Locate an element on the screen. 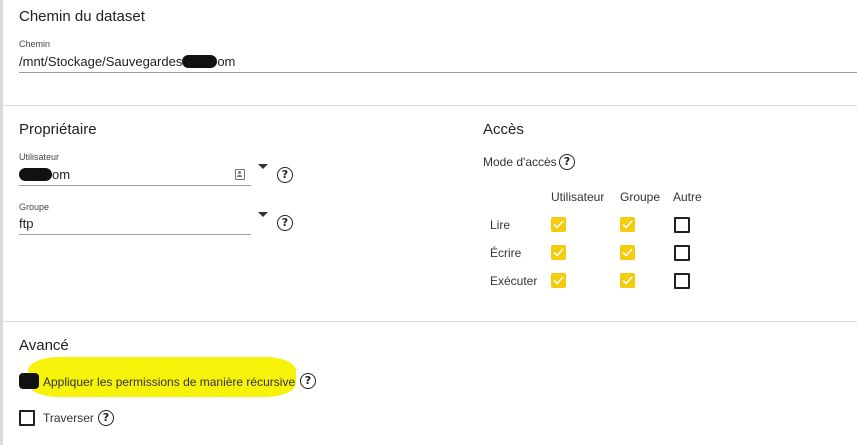 The width and height of the screenshot is (857, 445). owner-title: Propriétaire is located at coordinates (58, 129).